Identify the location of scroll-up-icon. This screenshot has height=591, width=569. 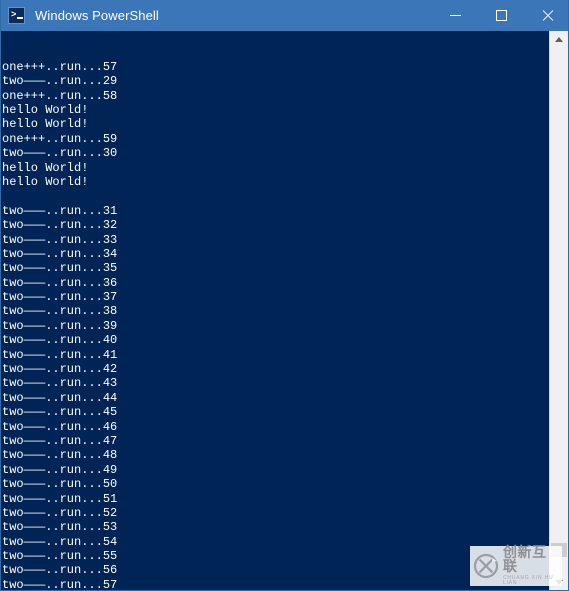
(559, 39).